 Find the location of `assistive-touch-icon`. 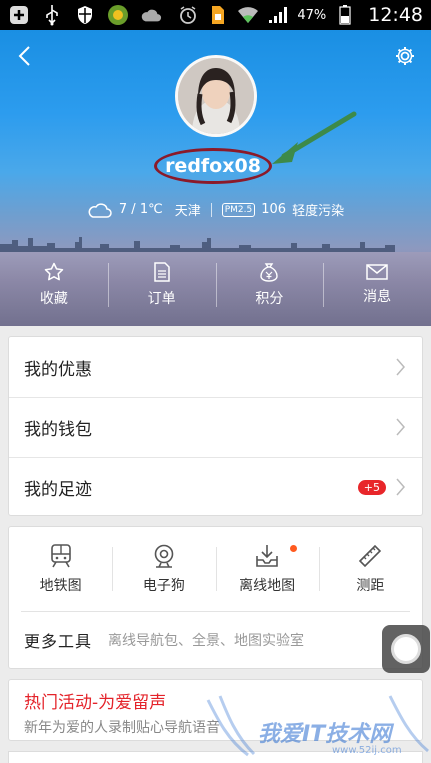

assistive-touch-icon is located at coordinates (406, 649).